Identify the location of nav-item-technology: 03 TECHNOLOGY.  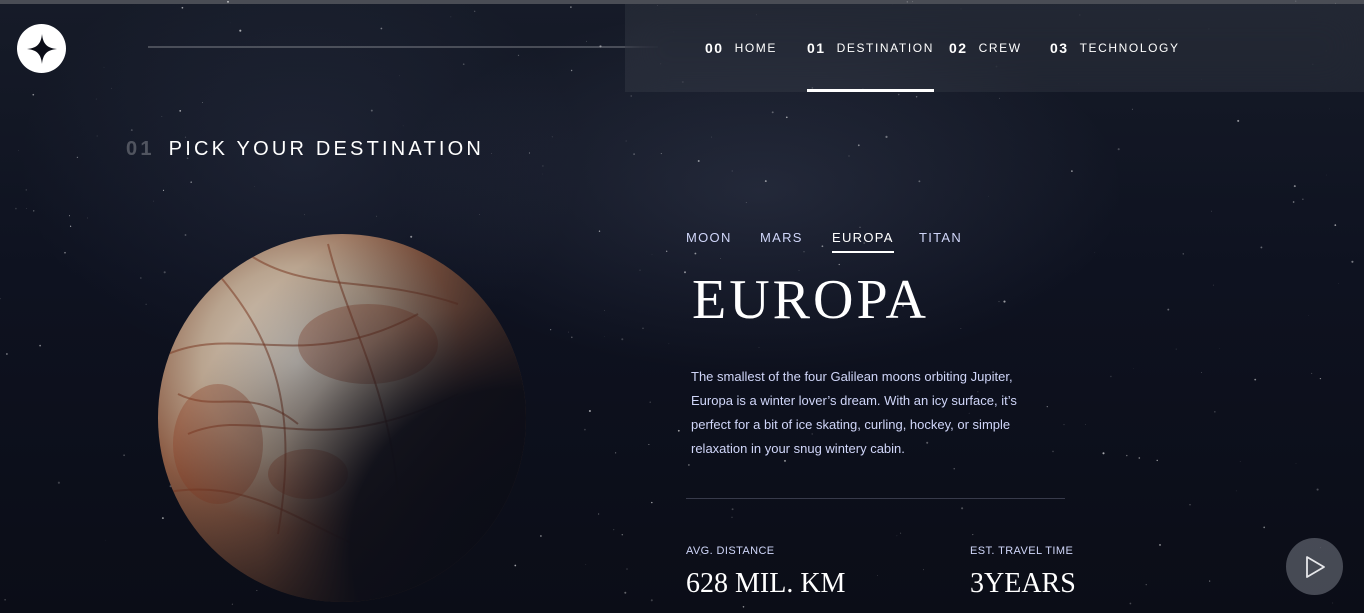
(1115, 48).